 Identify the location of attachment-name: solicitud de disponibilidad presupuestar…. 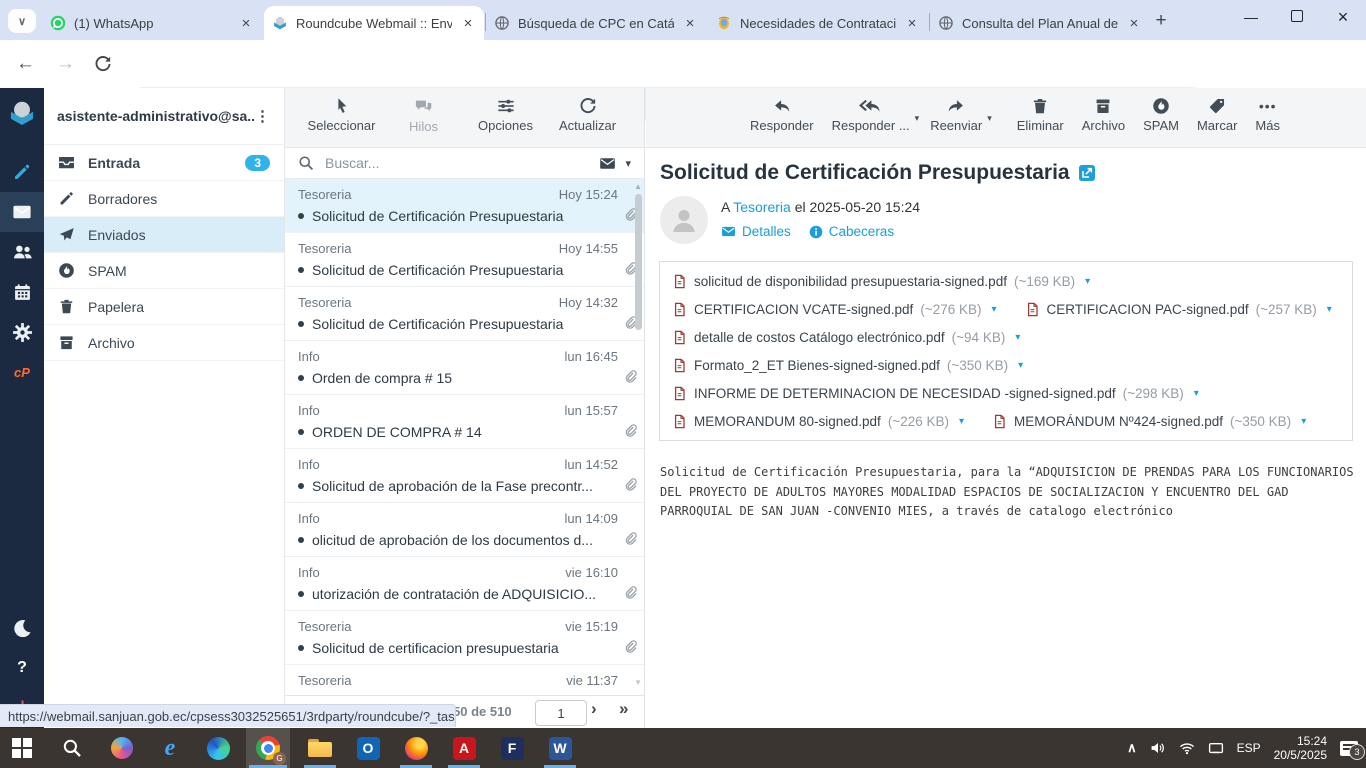
(850, 281).